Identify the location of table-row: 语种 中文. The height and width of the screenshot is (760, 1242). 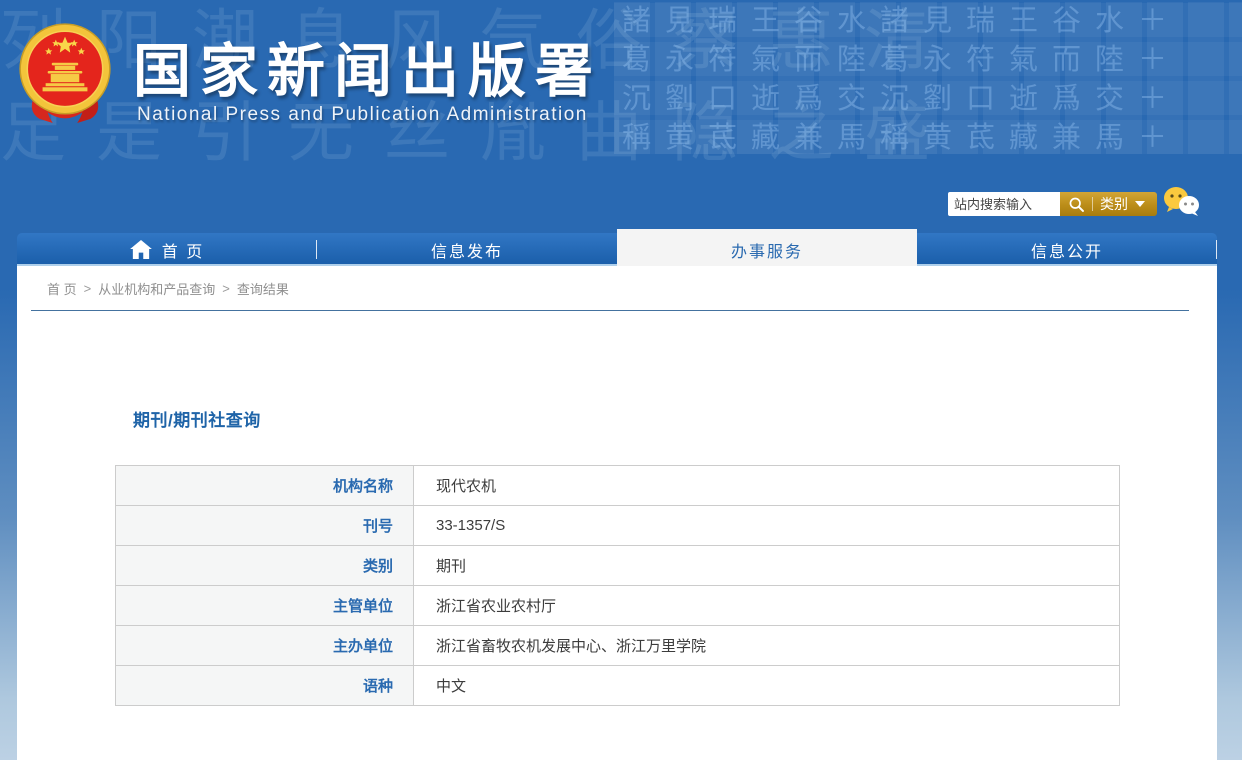
(617, 685).